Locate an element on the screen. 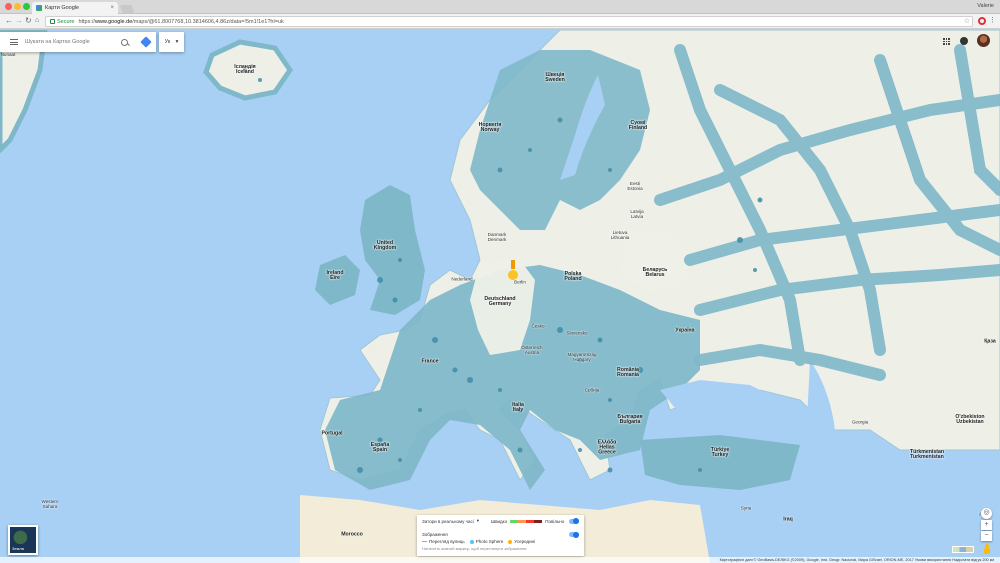 The image size is (1000, 563). label-czech: Česko is located at coordinates (538, 326).